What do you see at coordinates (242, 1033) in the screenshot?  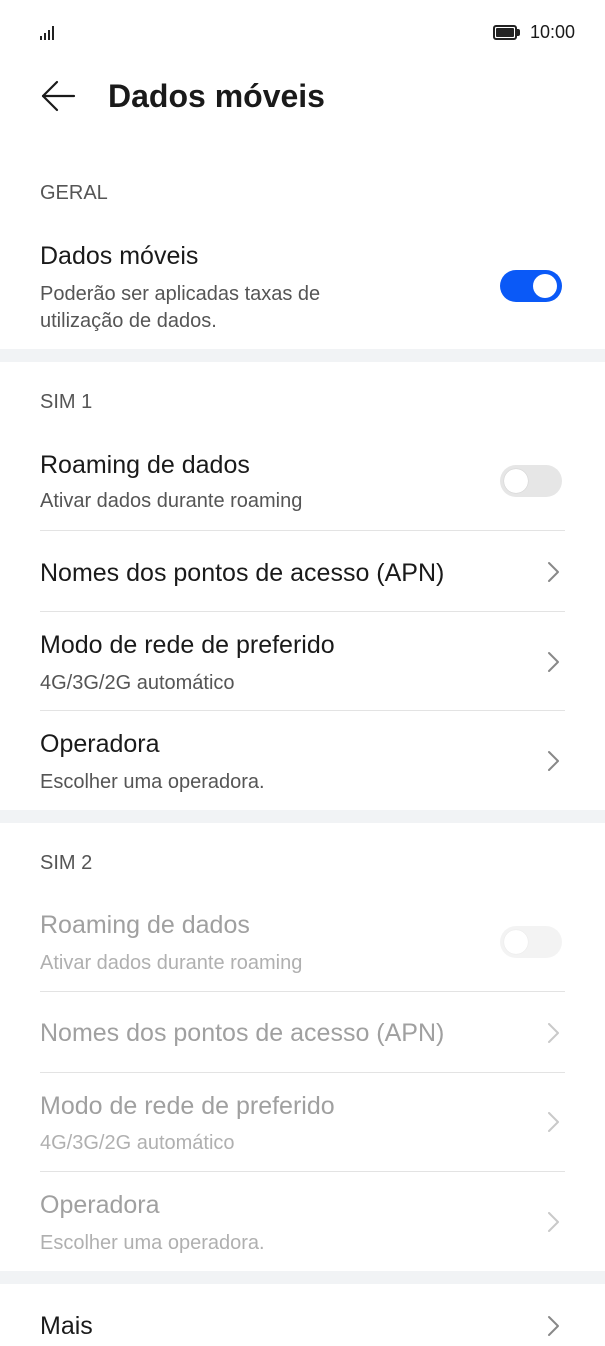 I see `sim2-apn-title: Nomes dos pontos de acesso (APN)` at bounding box center [242, 1033].